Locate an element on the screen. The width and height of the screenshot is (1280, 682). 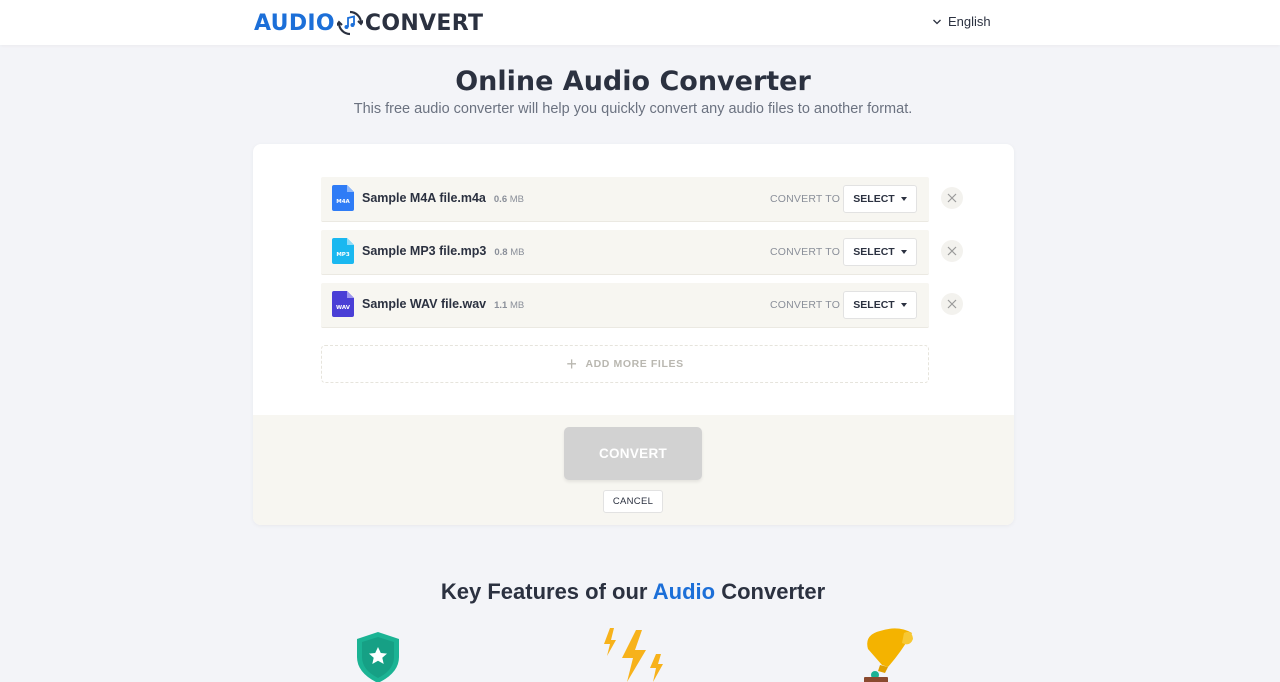
language-label: English is located at coordinates (969, 21).